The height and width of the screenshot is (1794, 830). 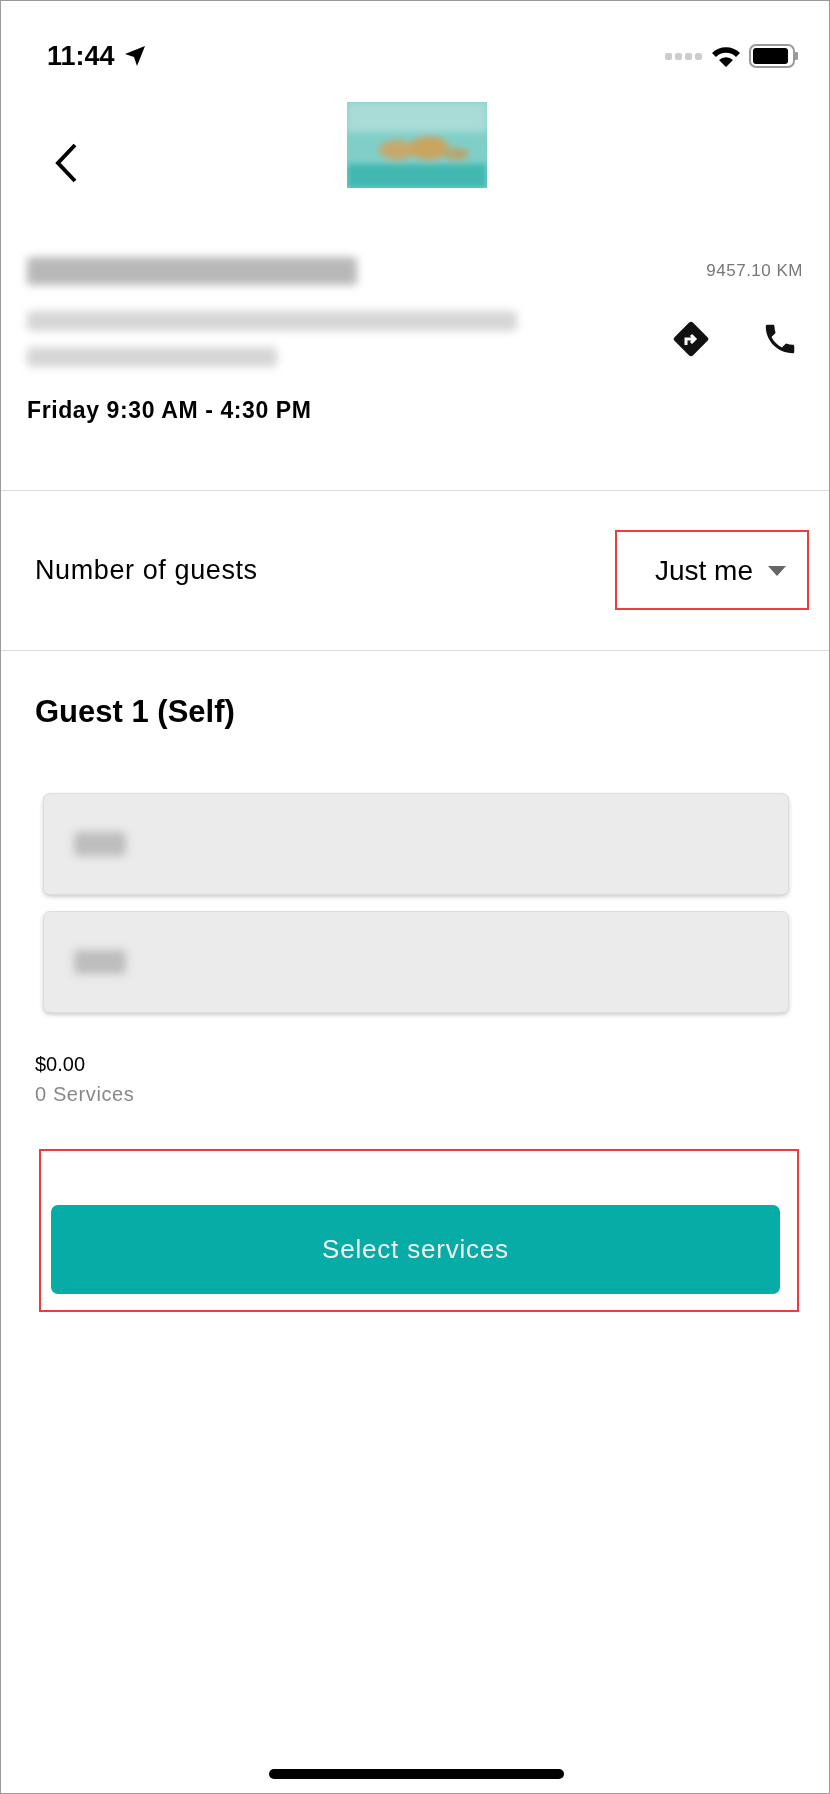 What do you see at coordinates (170, 410) in the screenshot?
I see `hours-text: Friday 9:30 AM - 4:30 PM` at bounding box center [170, 410].